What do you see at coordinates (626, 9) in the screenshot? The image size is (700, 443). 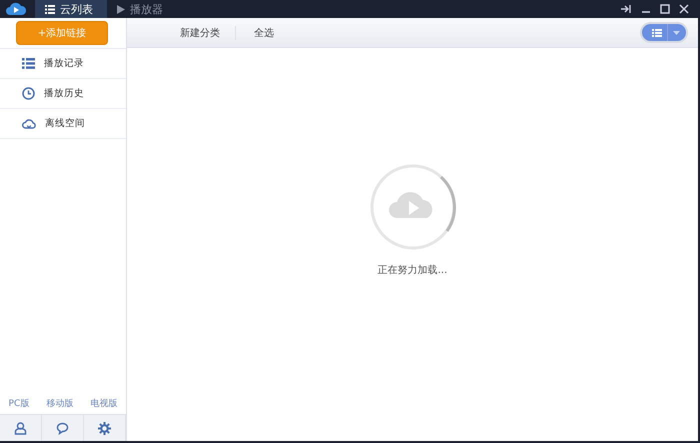 I see `pin-icon` at bounding box center [626, 9].